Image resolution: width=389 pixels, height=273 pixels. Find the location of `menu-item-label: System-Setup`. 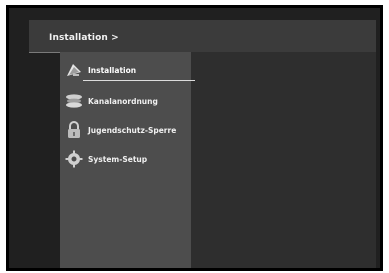

menu-item-label: System-Setup is located at coordinates (118, 159).